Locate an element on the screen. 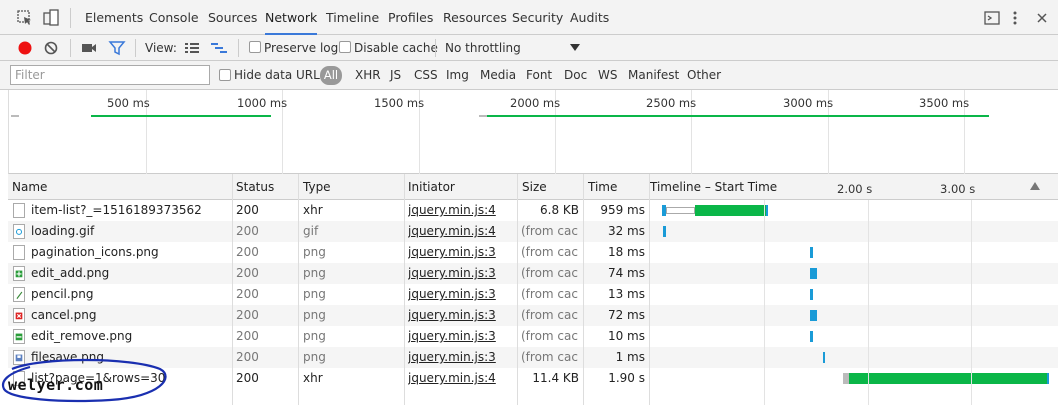  chevron-down-icon is located at coordinates (575, 48).